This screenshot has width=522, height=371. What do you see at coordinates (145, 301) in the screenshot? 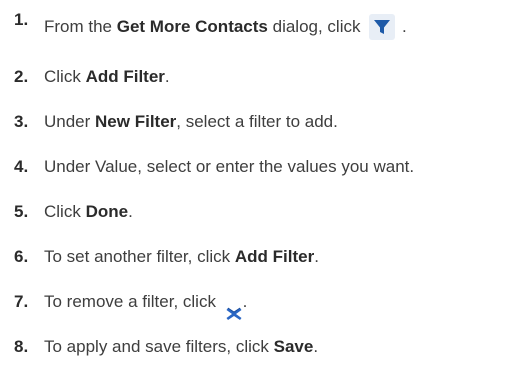
I see `step-text: To remove a filter, click .` at bounding box center [145, 301].